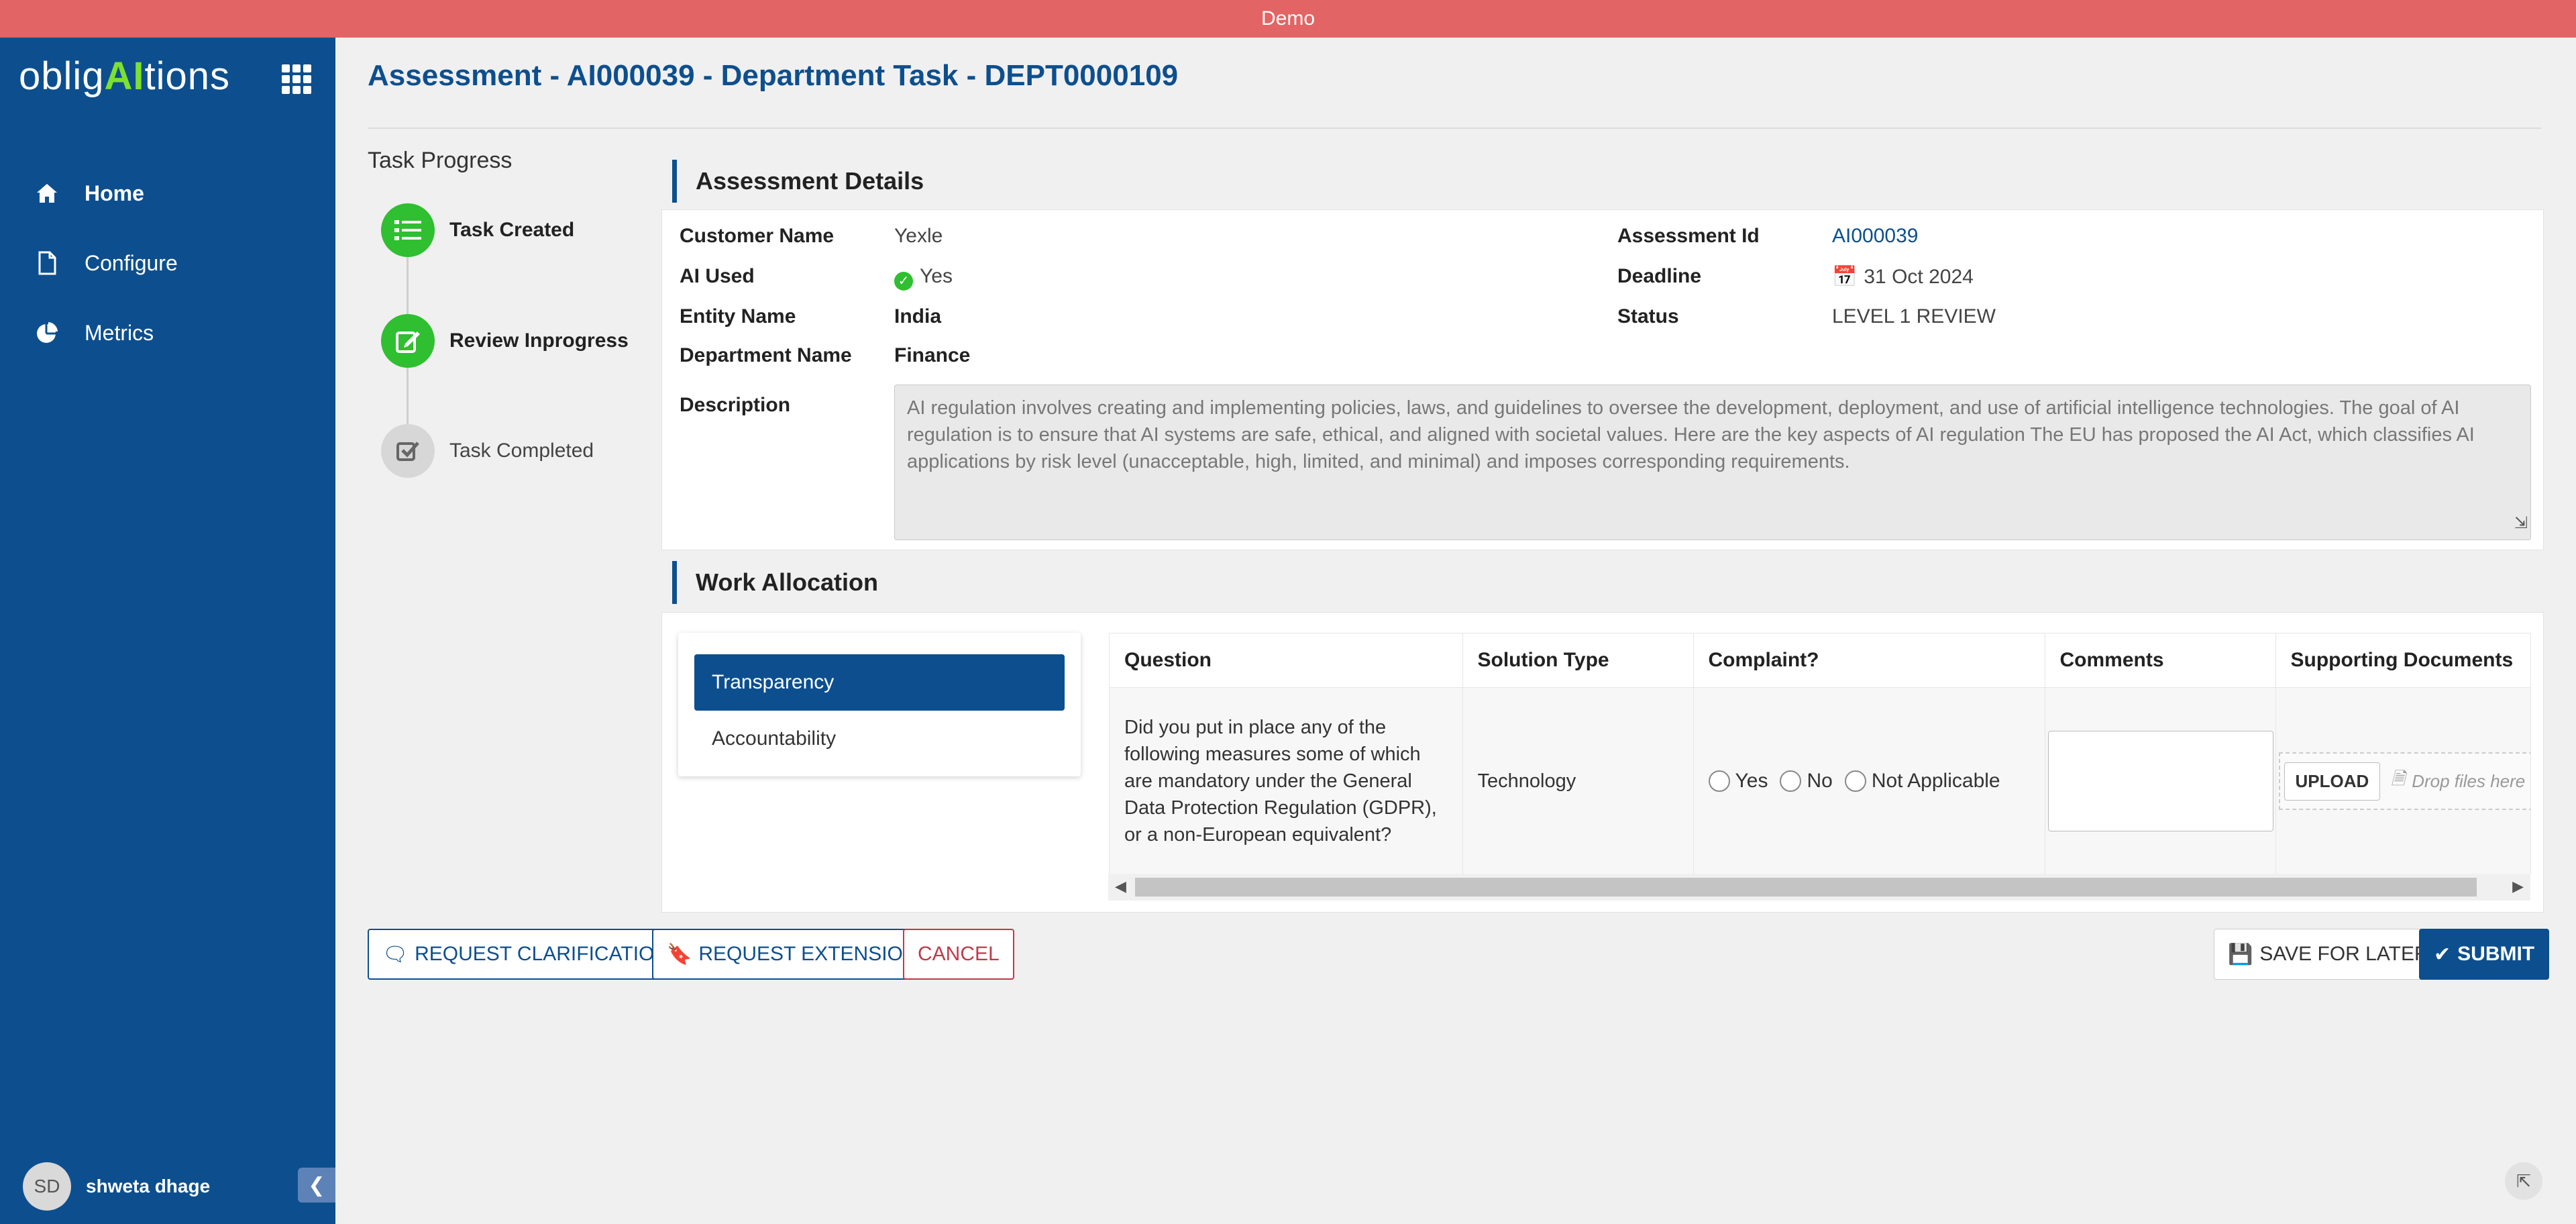  I want to click on brand-logo: obligAItions, so click(124, 76).